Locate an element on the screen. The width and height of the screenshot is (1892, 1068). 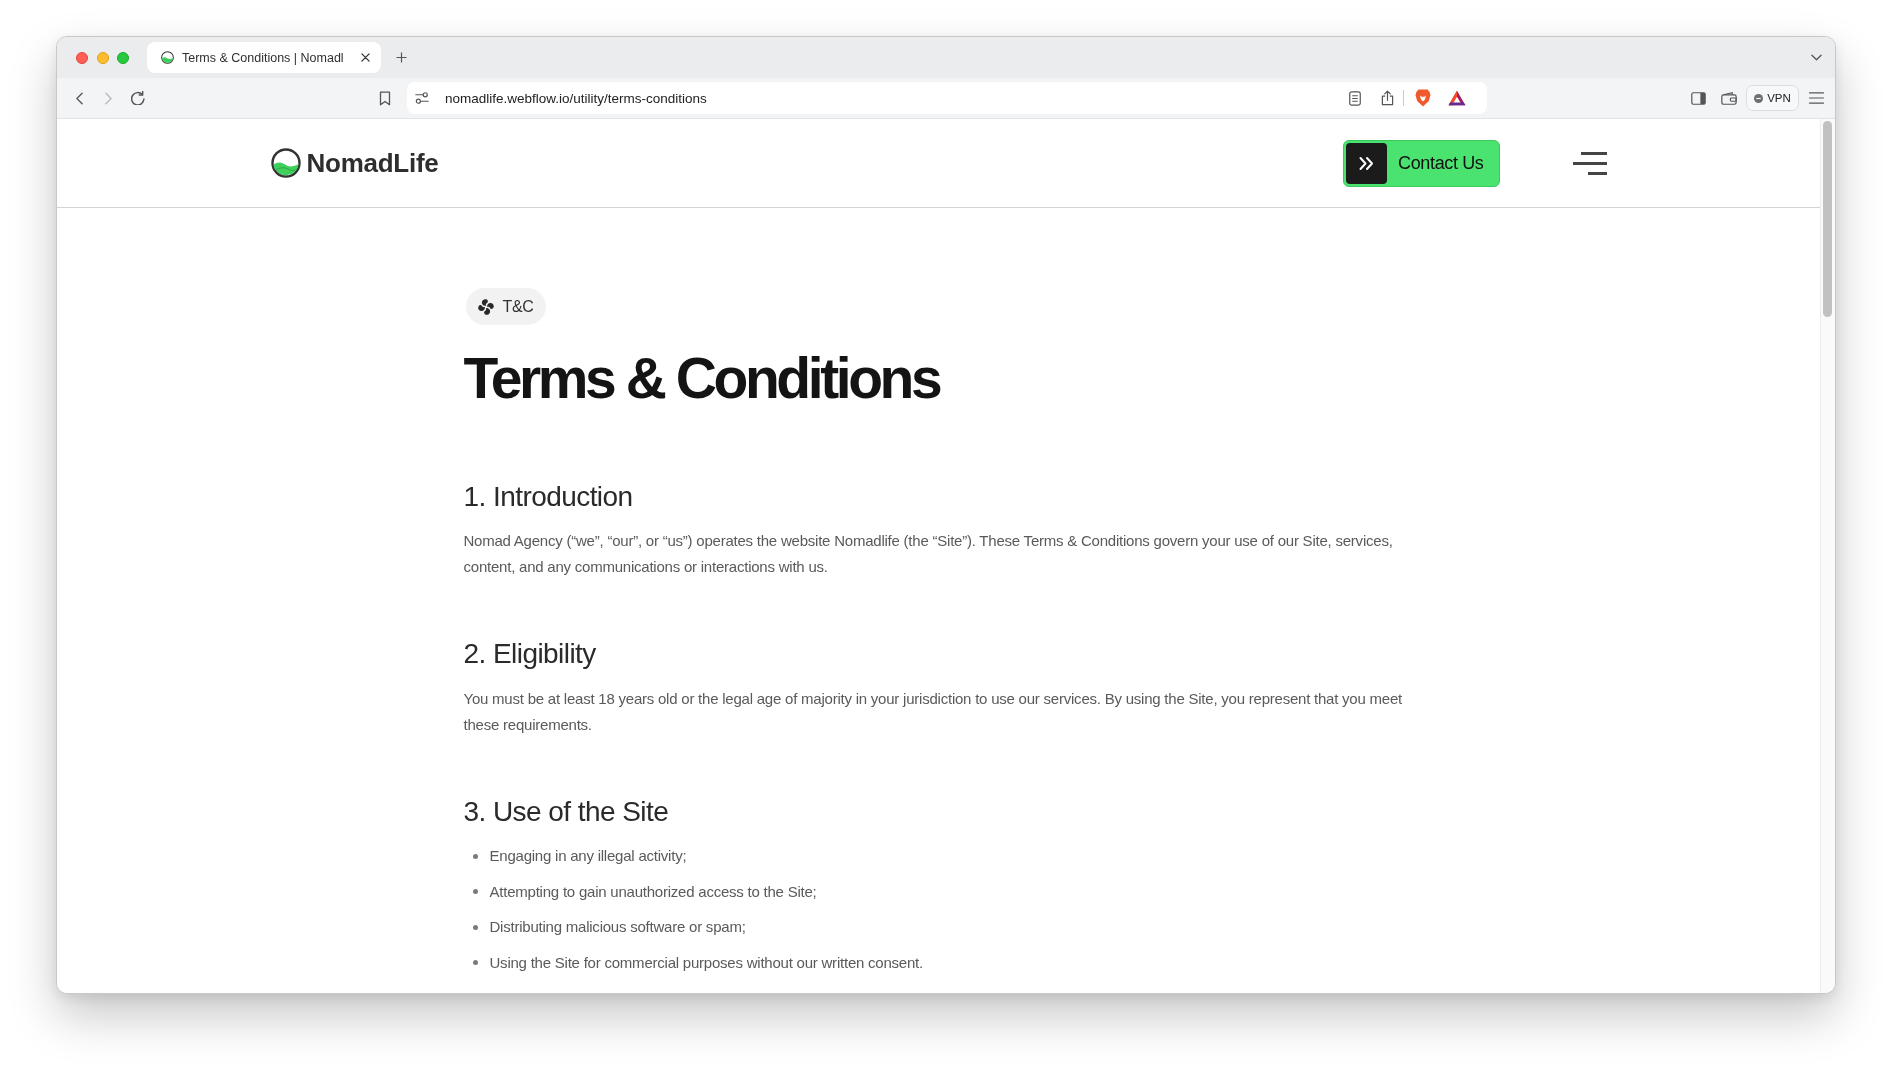
close-icon is located at coordinates (365, 57).